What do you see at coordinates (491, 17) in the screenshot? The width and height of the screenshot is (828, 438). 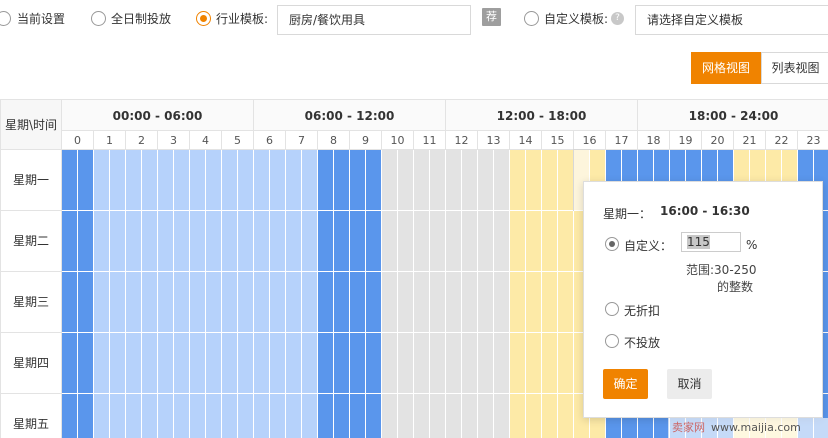 I see `recommend-badge: 荐` at bounding box center [491, 17].